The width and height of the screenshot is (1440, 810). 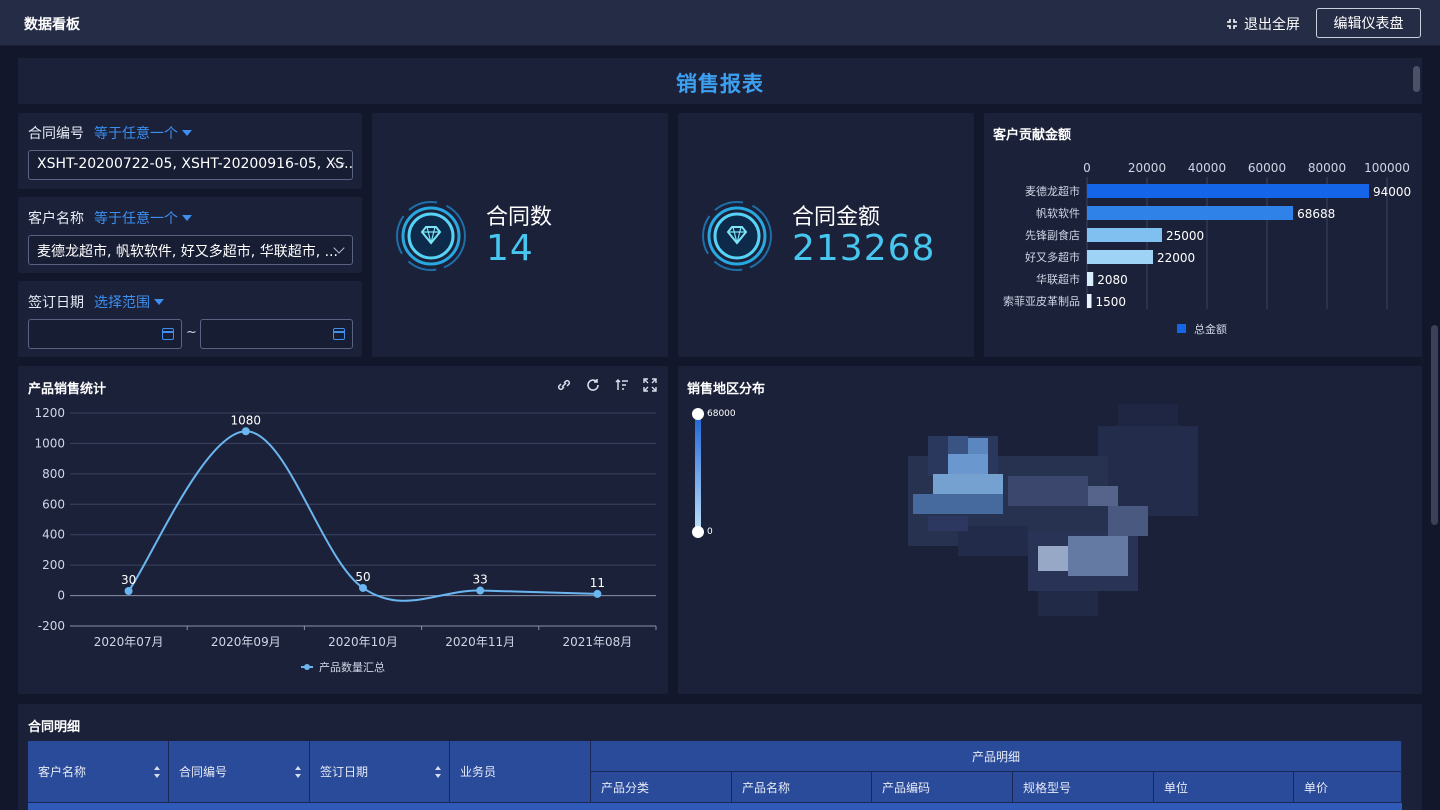 I want to click on category-label: 帆软软件, so click(x=1058, y=213).